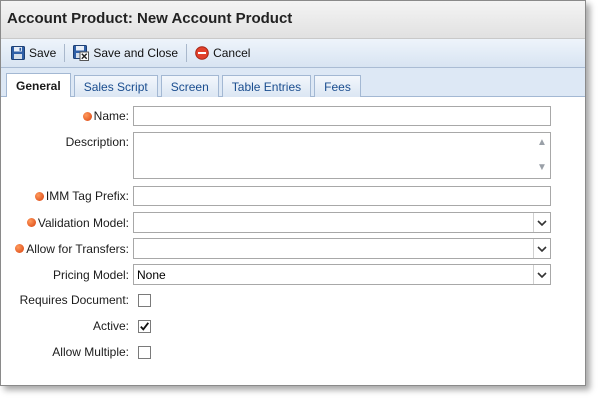  Describe the element at coordinates (67, 116) in the screenshot. I see `name-label-cell: Name:` at that location.